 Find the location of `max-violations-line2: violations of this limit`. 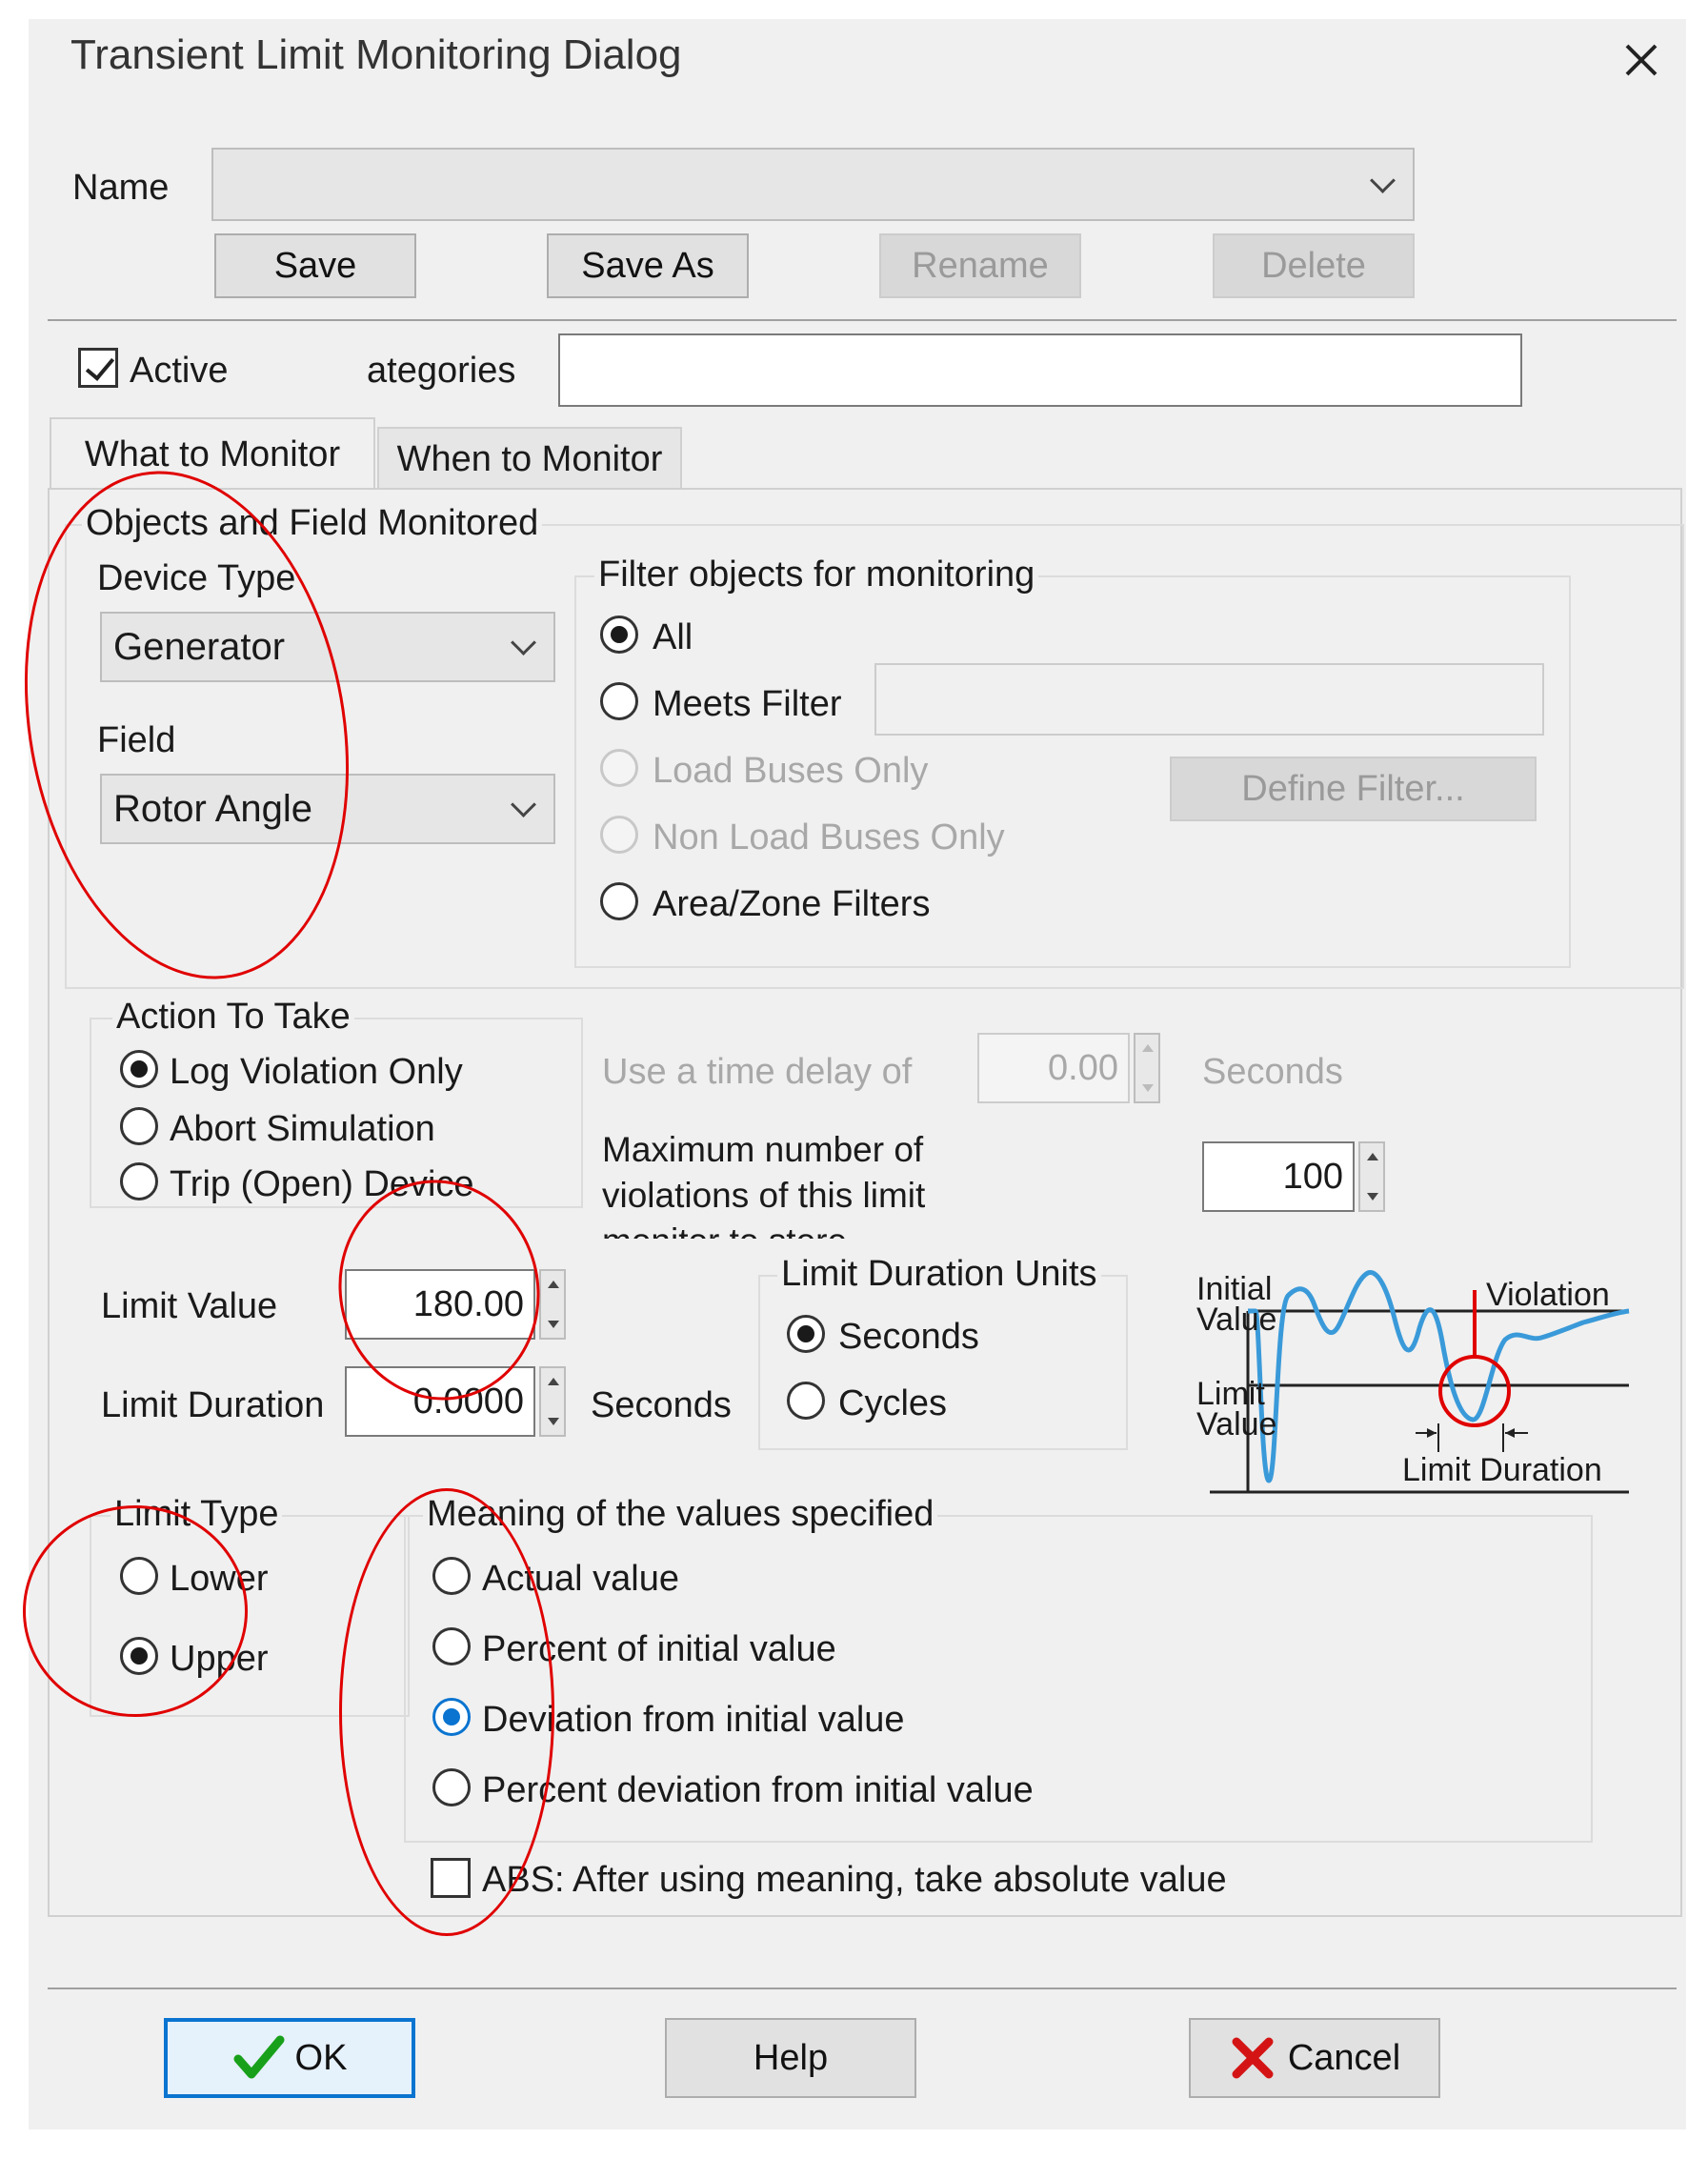

max-violations-line2: violations of this limit is located at coordinates (764, 1195).